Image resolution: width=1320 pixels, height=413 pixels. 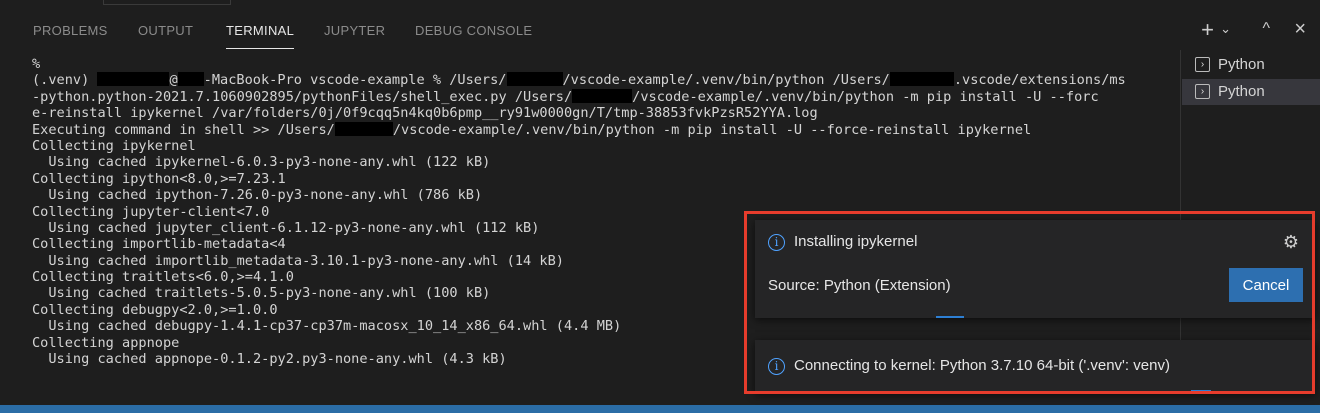 What do you see at coordinates (260, 48) in the screenshot?
I see `active-tab-underline` at bounding box center [260, 48].